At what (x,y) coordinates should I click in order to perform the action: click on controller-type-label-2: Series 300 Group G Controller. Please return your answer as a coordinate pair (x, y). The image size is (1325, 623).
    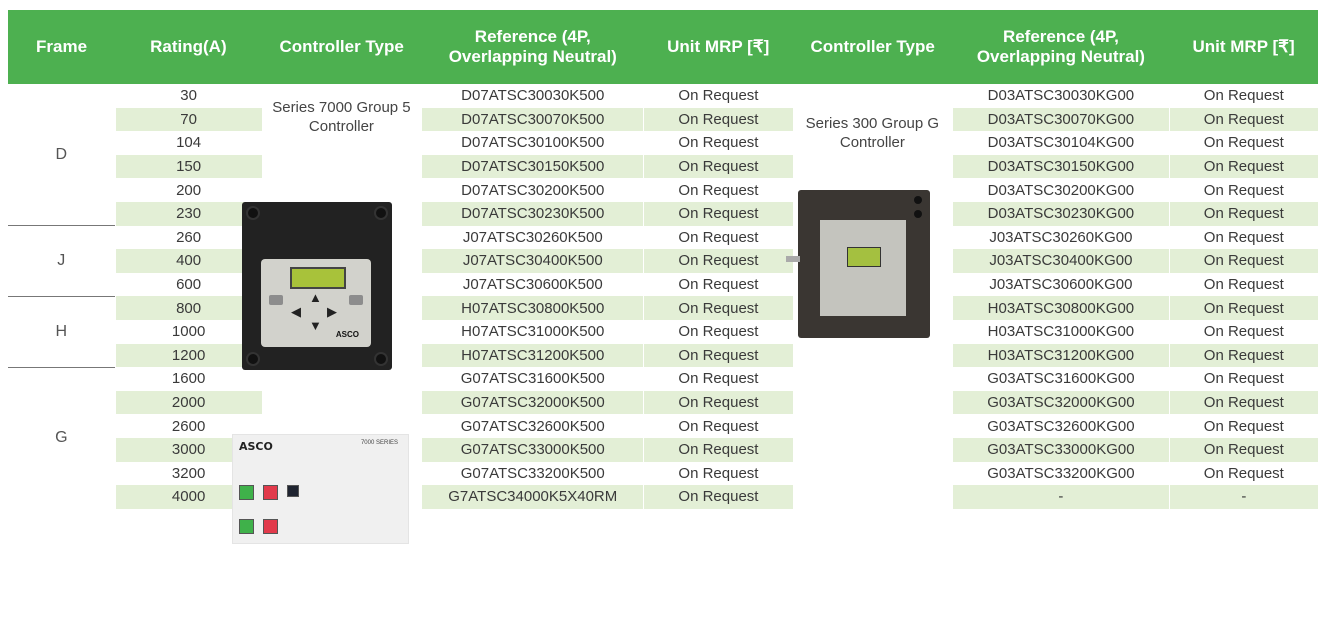
    Looking at the image, I should click on (872, 133).